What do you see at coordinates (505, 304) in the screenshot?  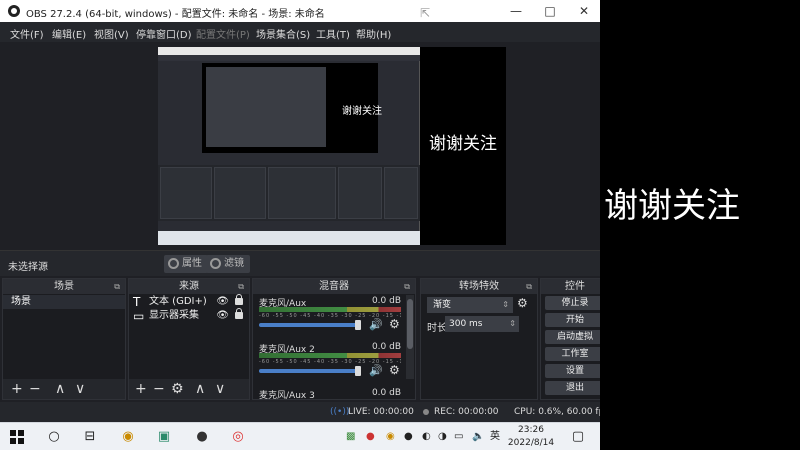 I see `updown-arrow-icon: ⇕` at bounding box center [505, 304].